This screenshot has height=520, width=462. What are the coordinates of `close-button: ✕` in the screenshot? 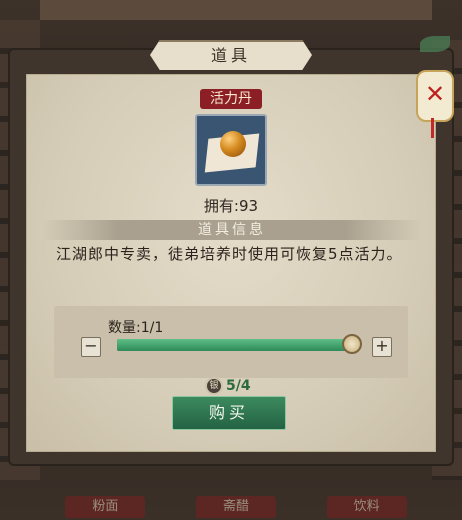 It's located at (435, 96).